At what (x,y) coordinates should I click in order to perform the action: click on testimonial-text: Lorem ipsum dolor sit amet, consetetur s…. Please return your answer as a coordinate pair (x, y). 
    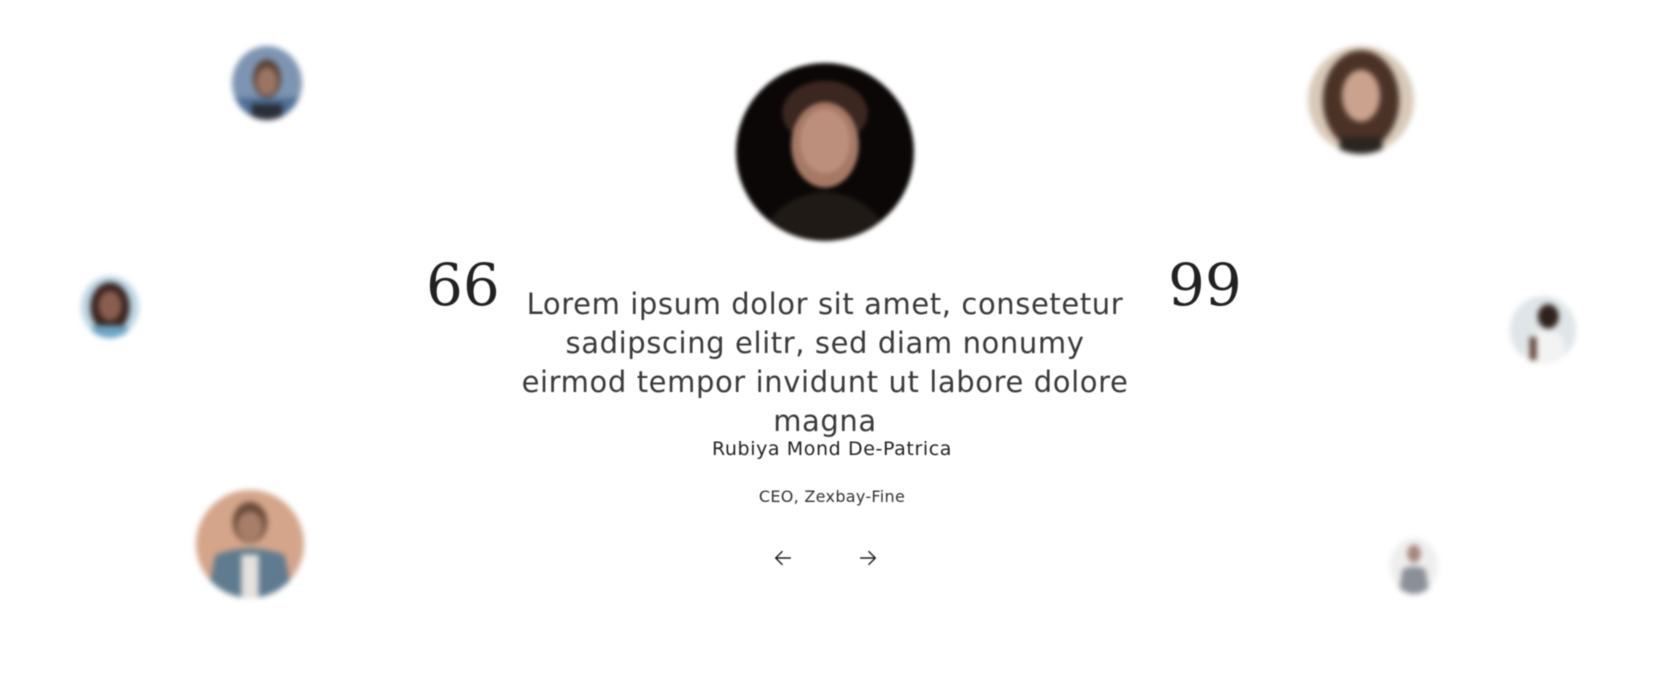
    Looking at the image, I should click on (825, 362).